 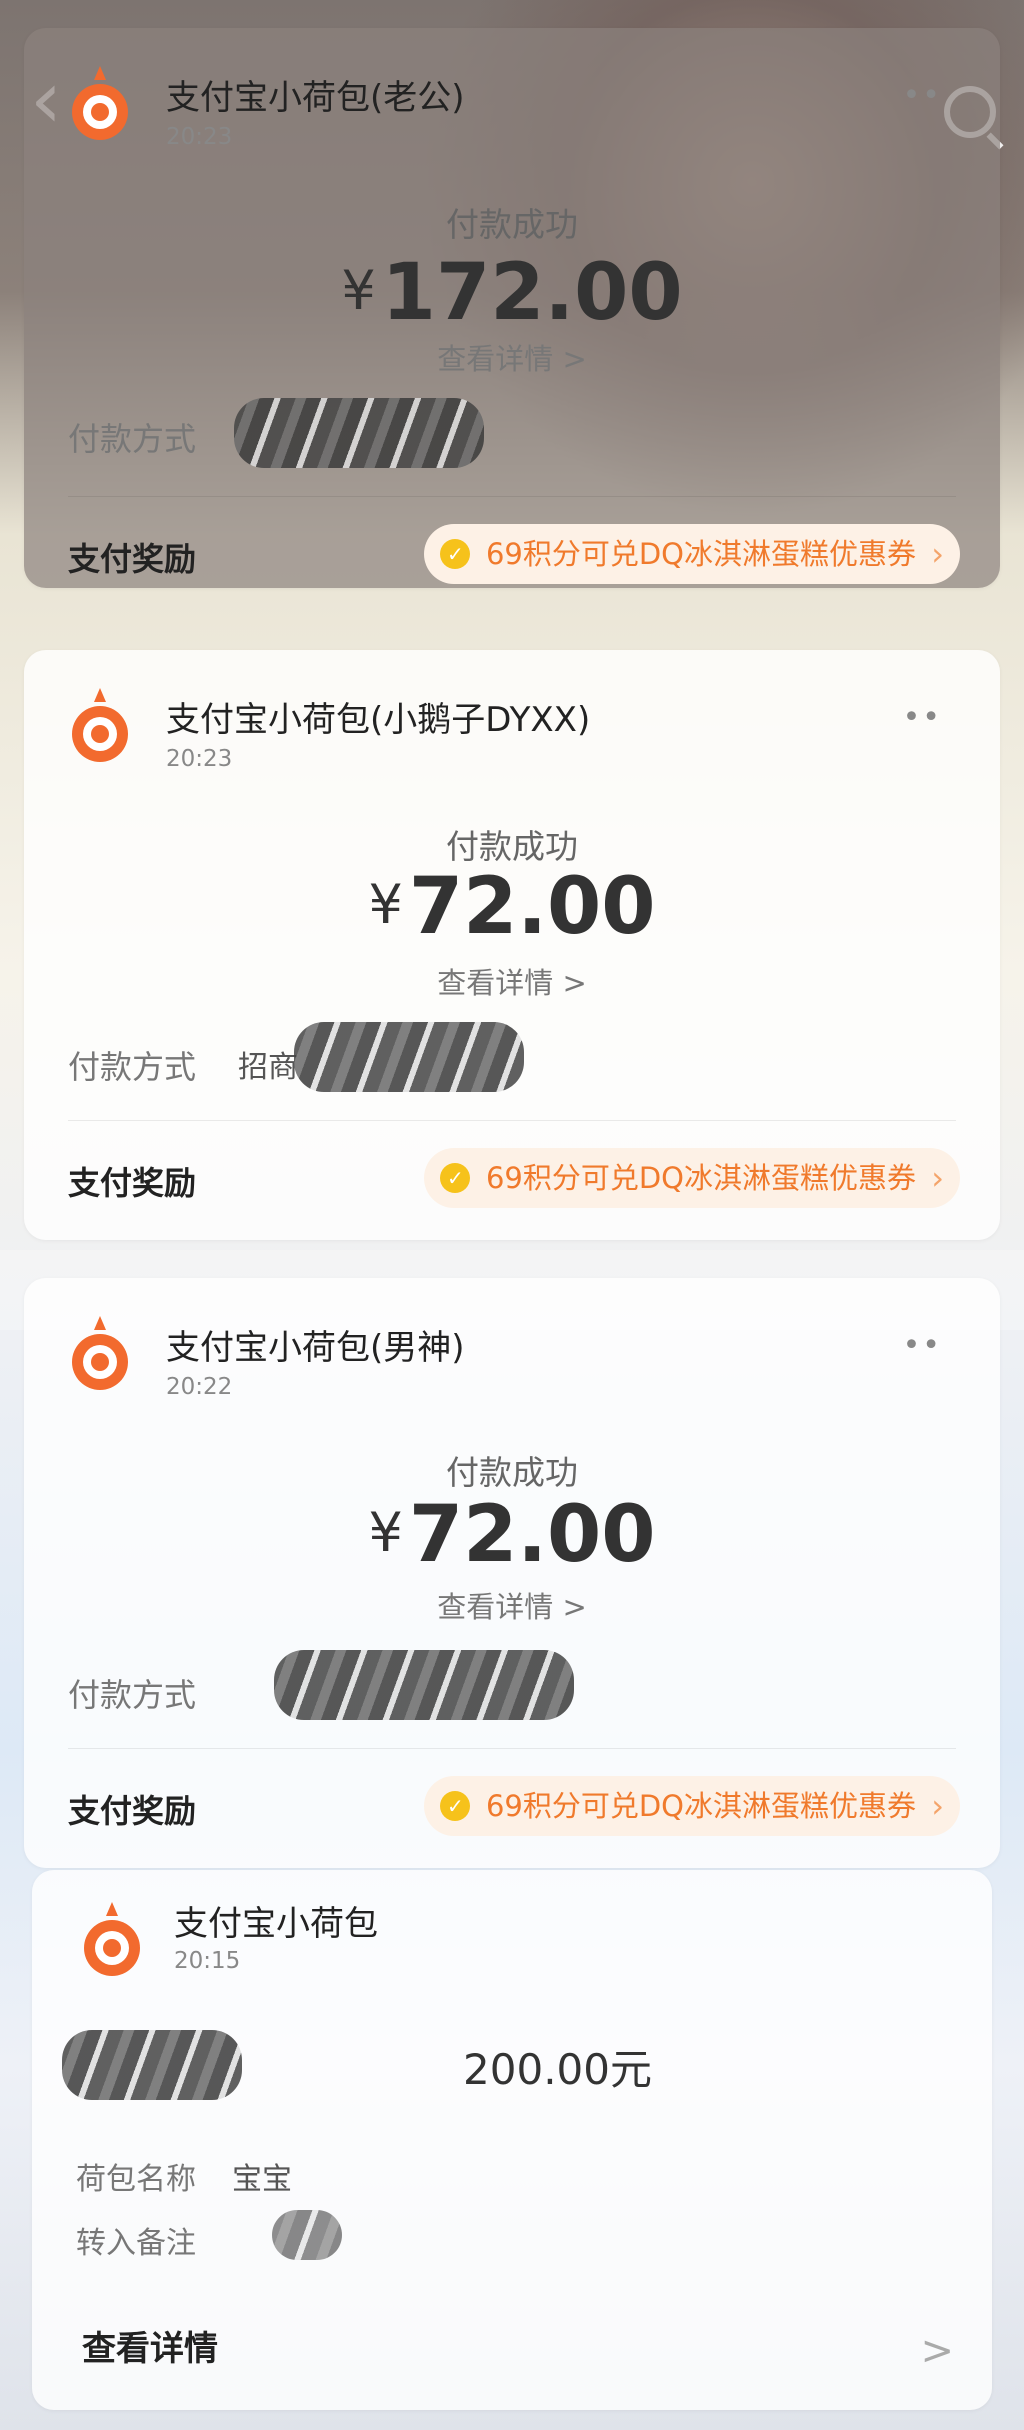 What do you see at coordinates (207, 1961) in the screenshot?
I see `transaction-time: 20:15` at bounding box center [207, 1961].